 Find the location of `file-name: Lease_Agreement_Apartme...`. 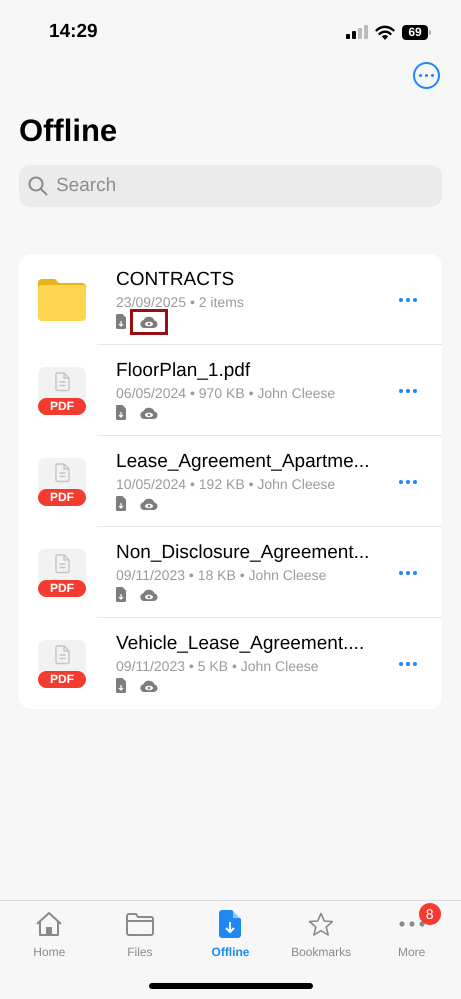

file-name: Lease_Agreement_Apartme... is located at coordinates (243, 462).